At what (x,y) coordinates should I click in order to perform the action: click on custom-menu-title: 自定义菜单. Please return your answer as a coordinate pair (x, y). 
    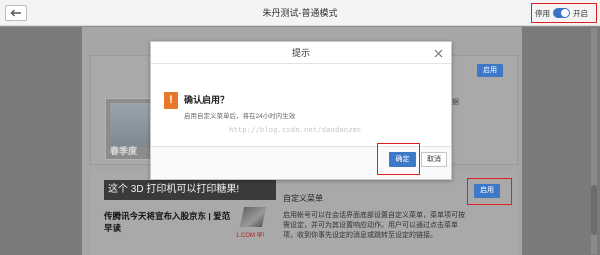
    Looking at the image, I should click on (303, 198).